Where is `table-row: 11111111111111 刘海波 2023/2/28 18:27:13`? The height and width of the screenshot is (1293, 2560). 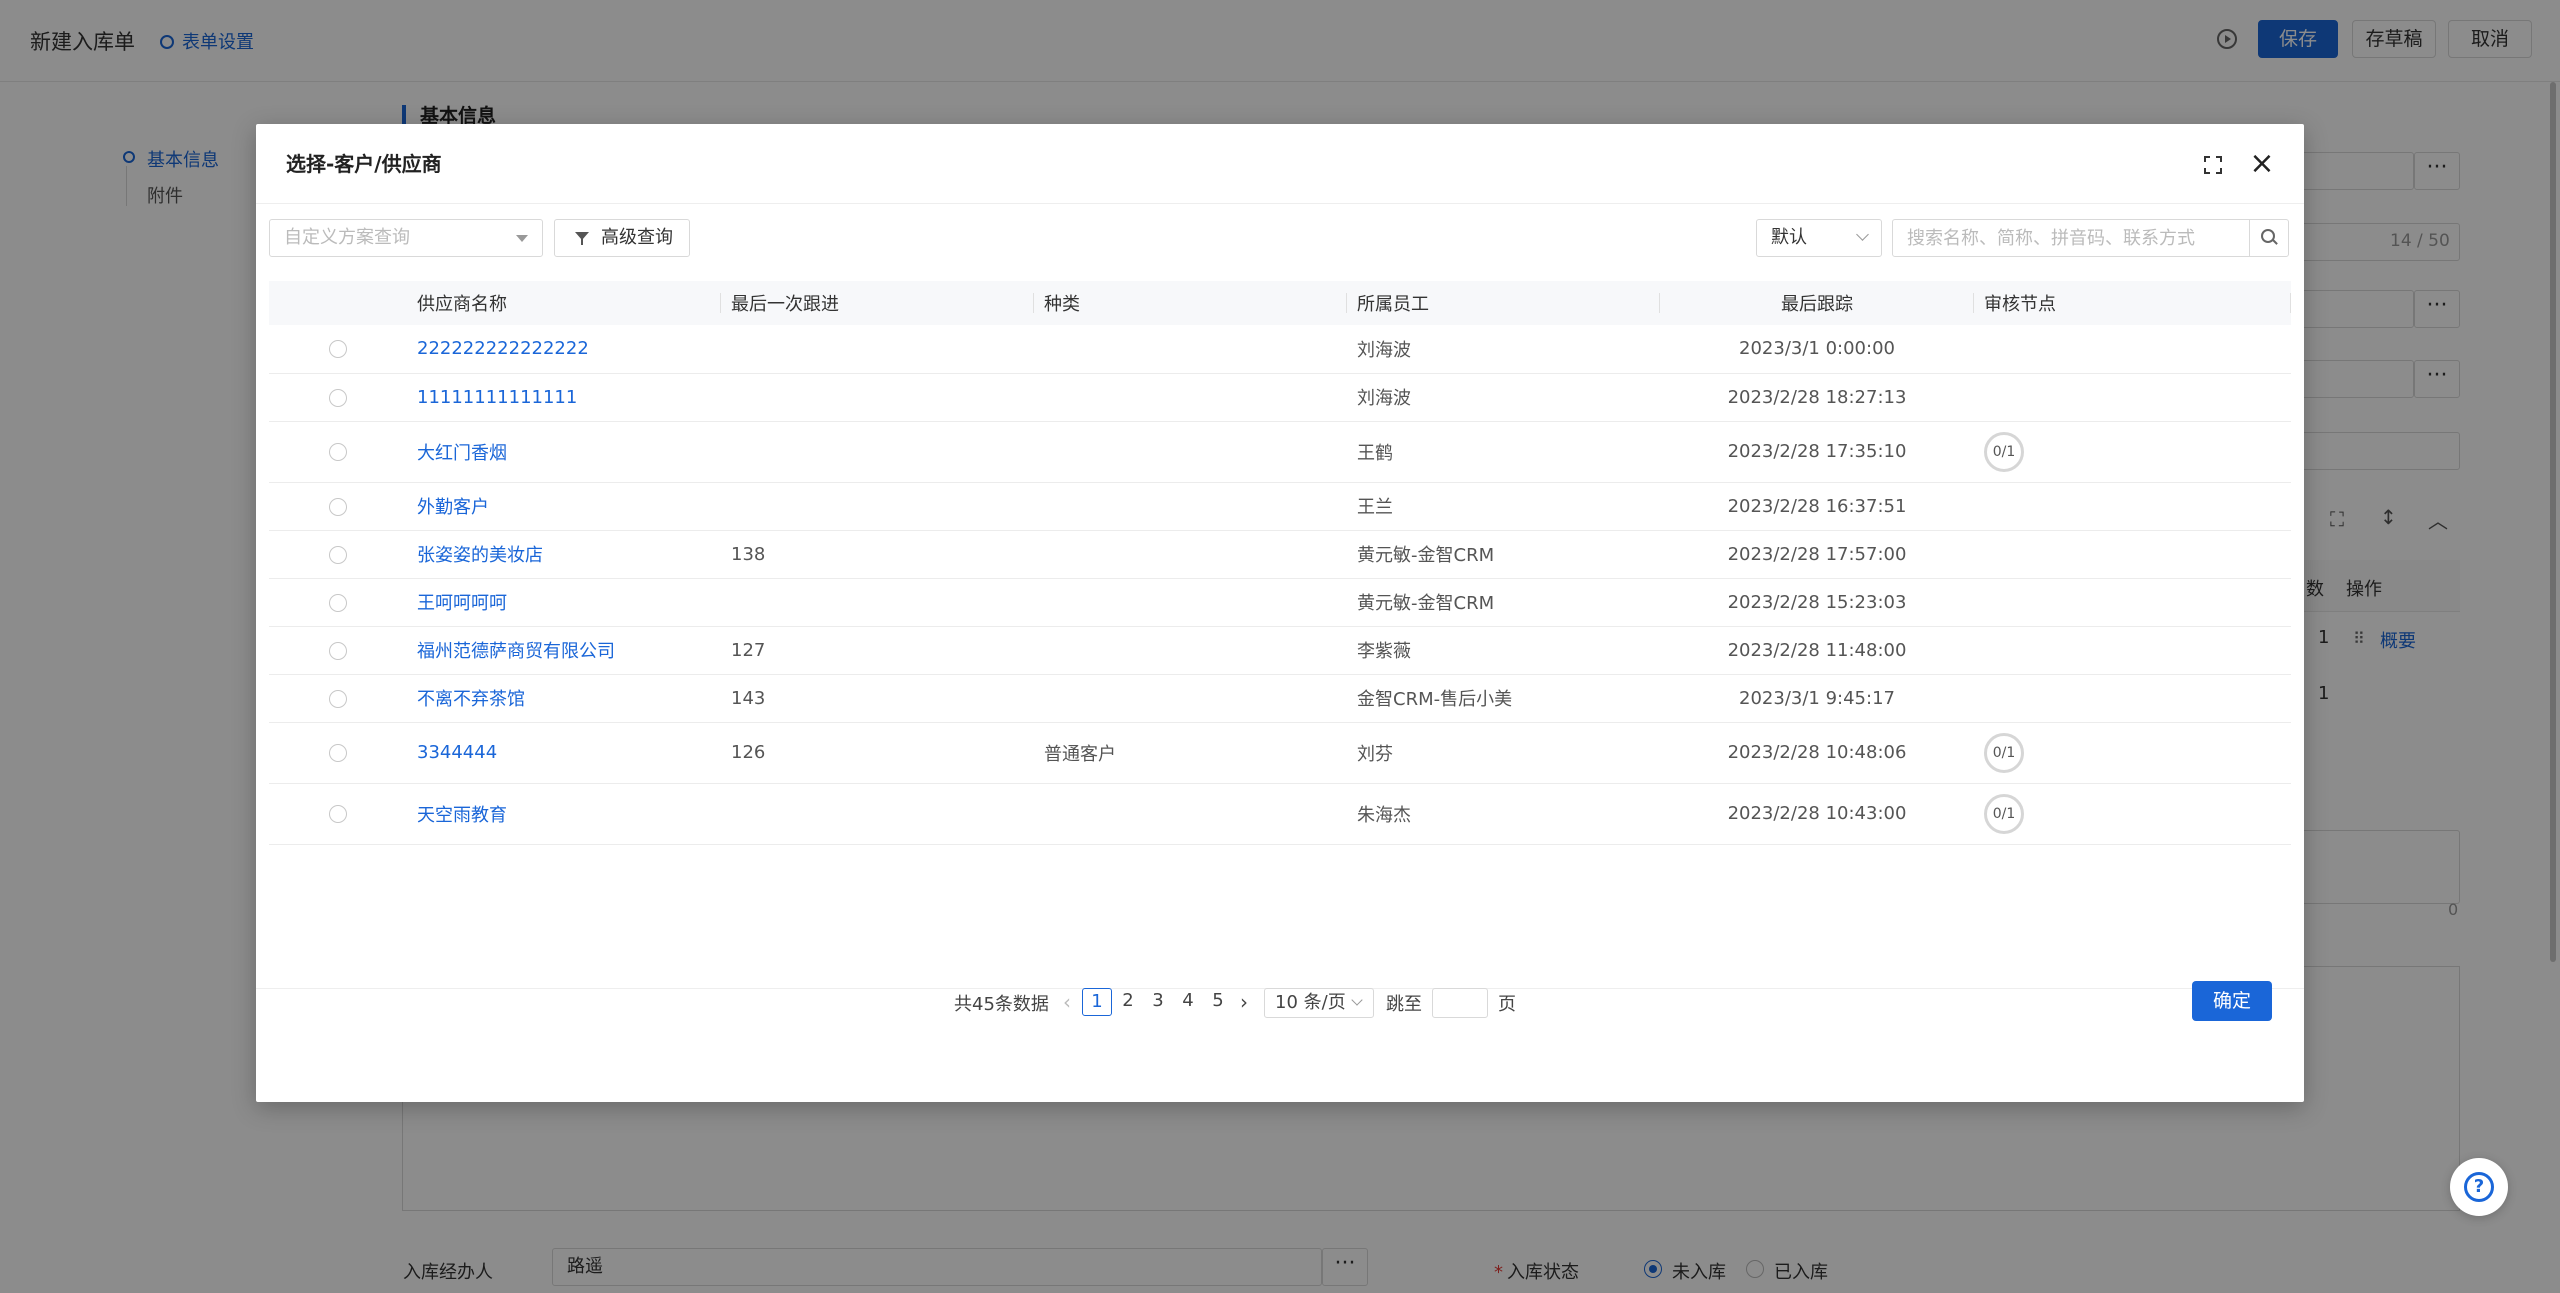
table-row: 11111111111111 刘海波 2023/2/28 18:27:13 is located at coordinates (1280, 397).